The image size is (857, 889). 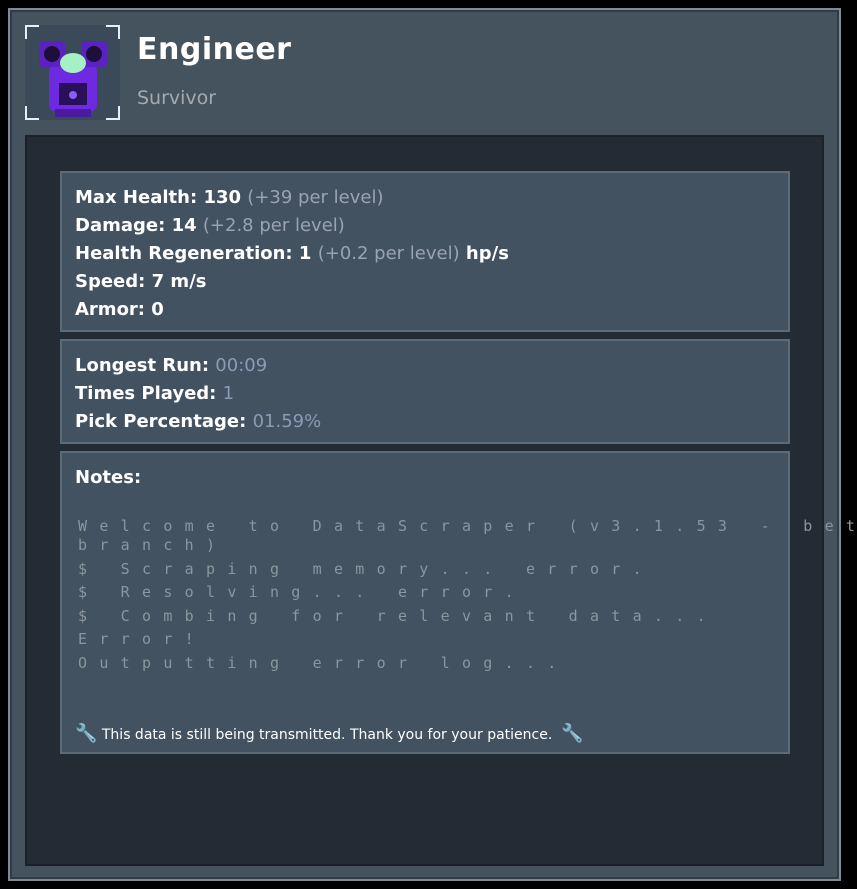 What do you see at coordinates (153, 545) in the screenshot?
I see `terminal-line: branch)` at bounding box center [153, 545].